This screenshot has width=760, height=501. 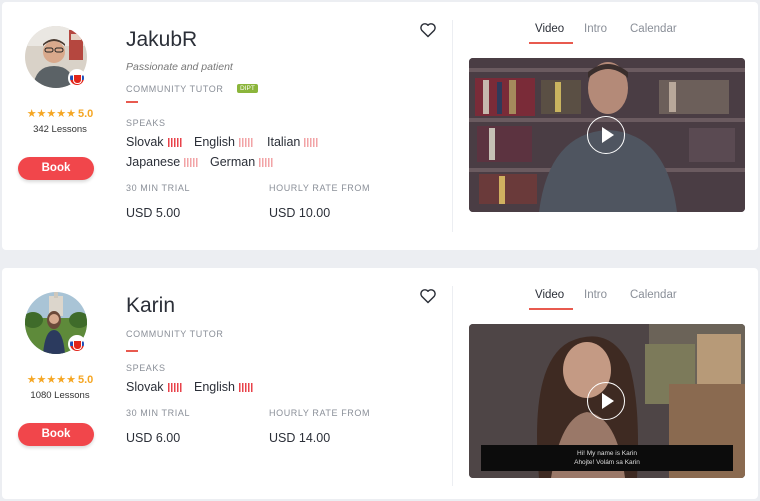 I want to click on tutor-tagline: Passionate and patient, so click(x=179, y=67).